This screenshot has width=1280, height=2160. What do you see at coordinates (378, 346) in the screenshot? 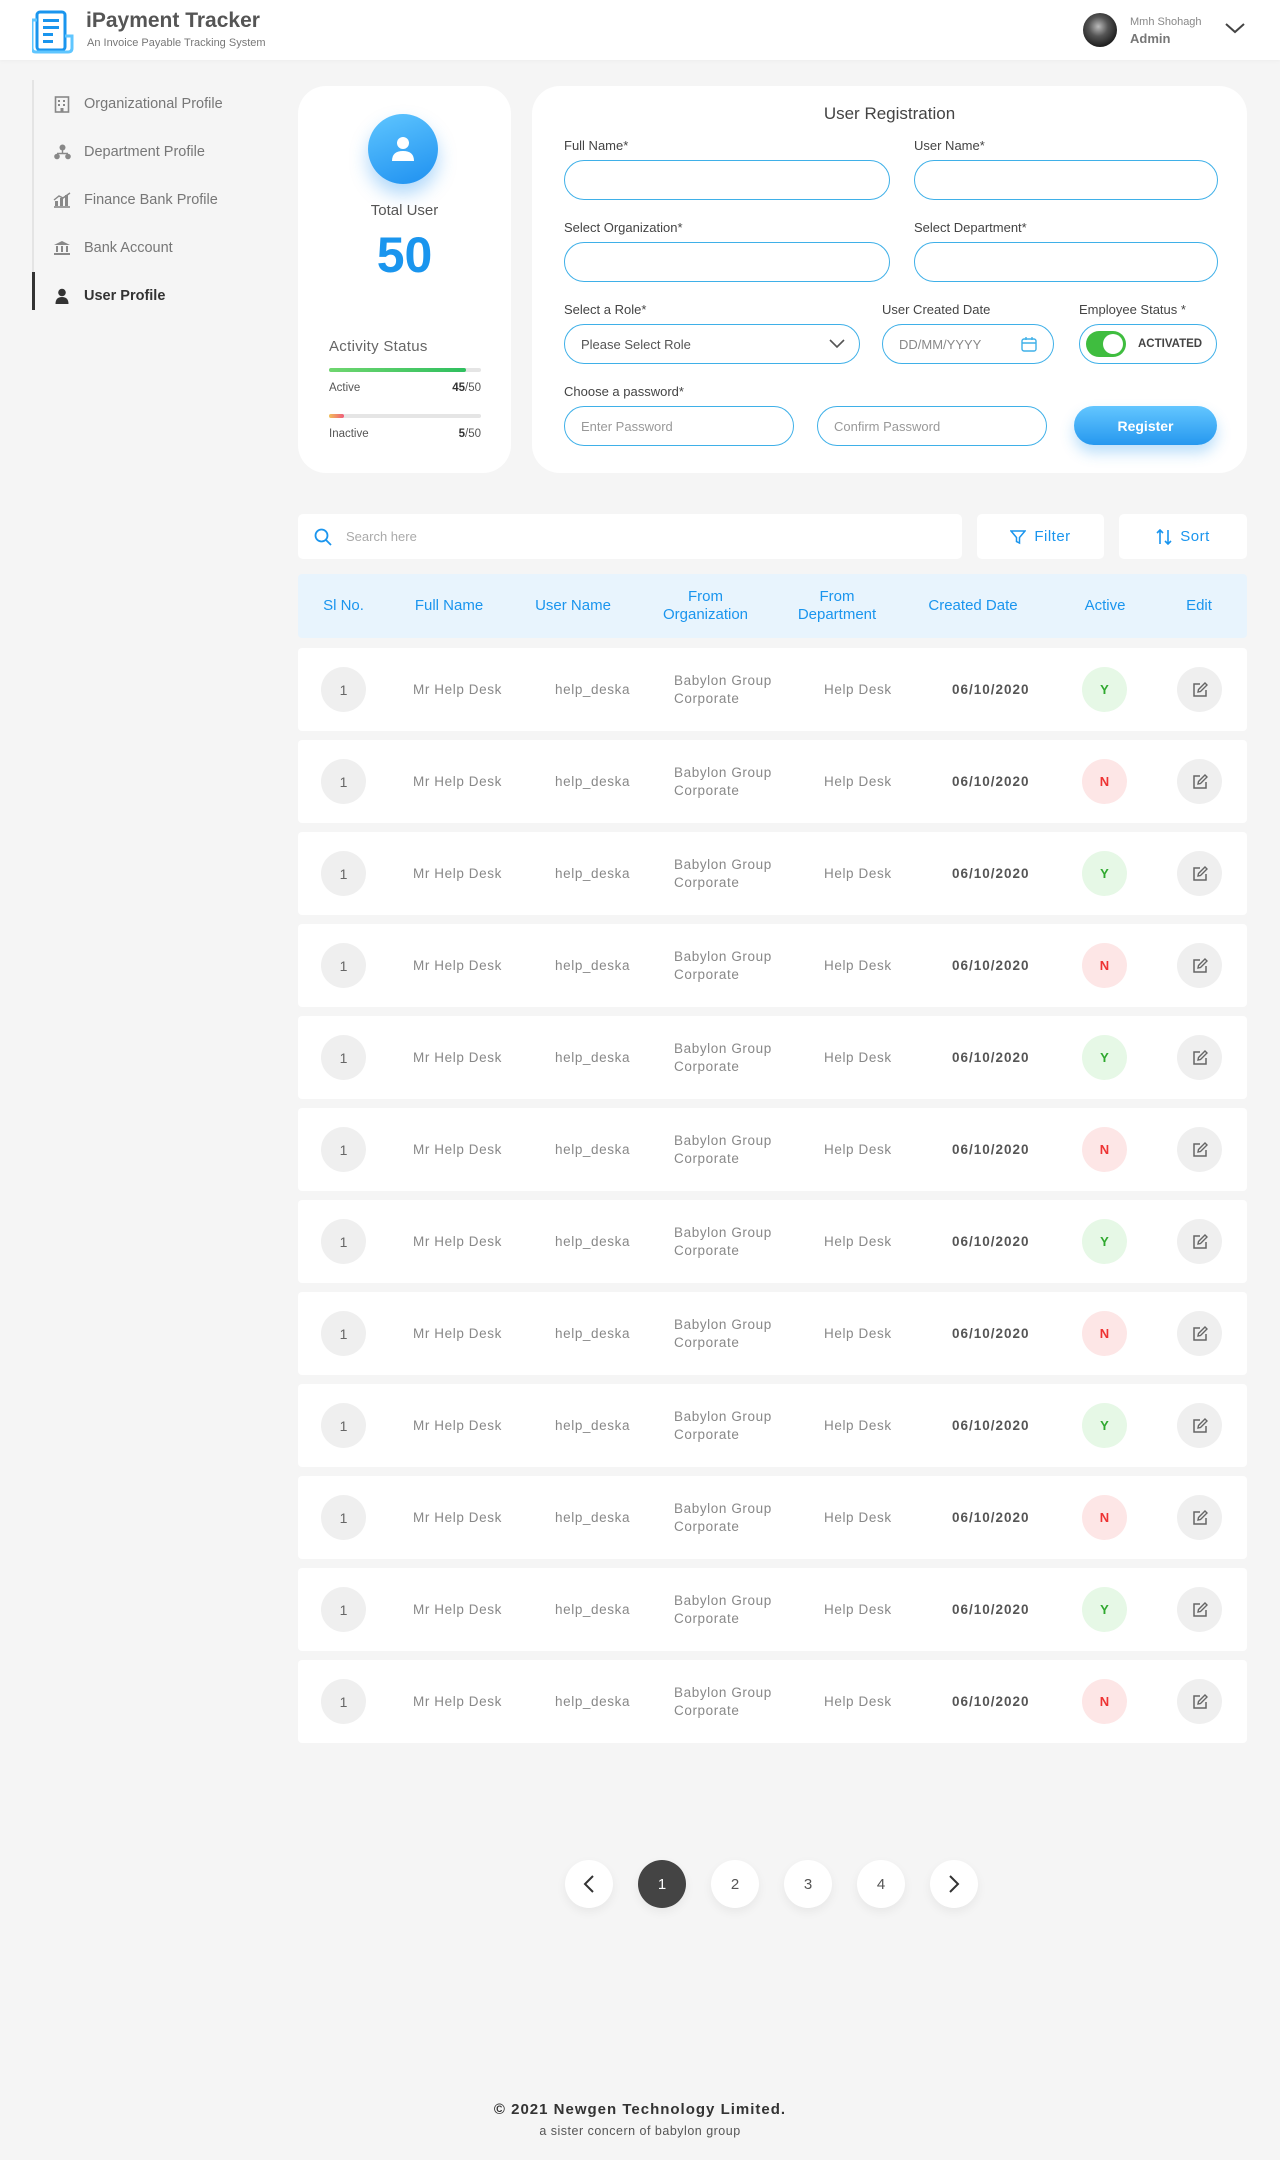
I see `activity-status-title: Activity Status` at bounding box center [378, 346].